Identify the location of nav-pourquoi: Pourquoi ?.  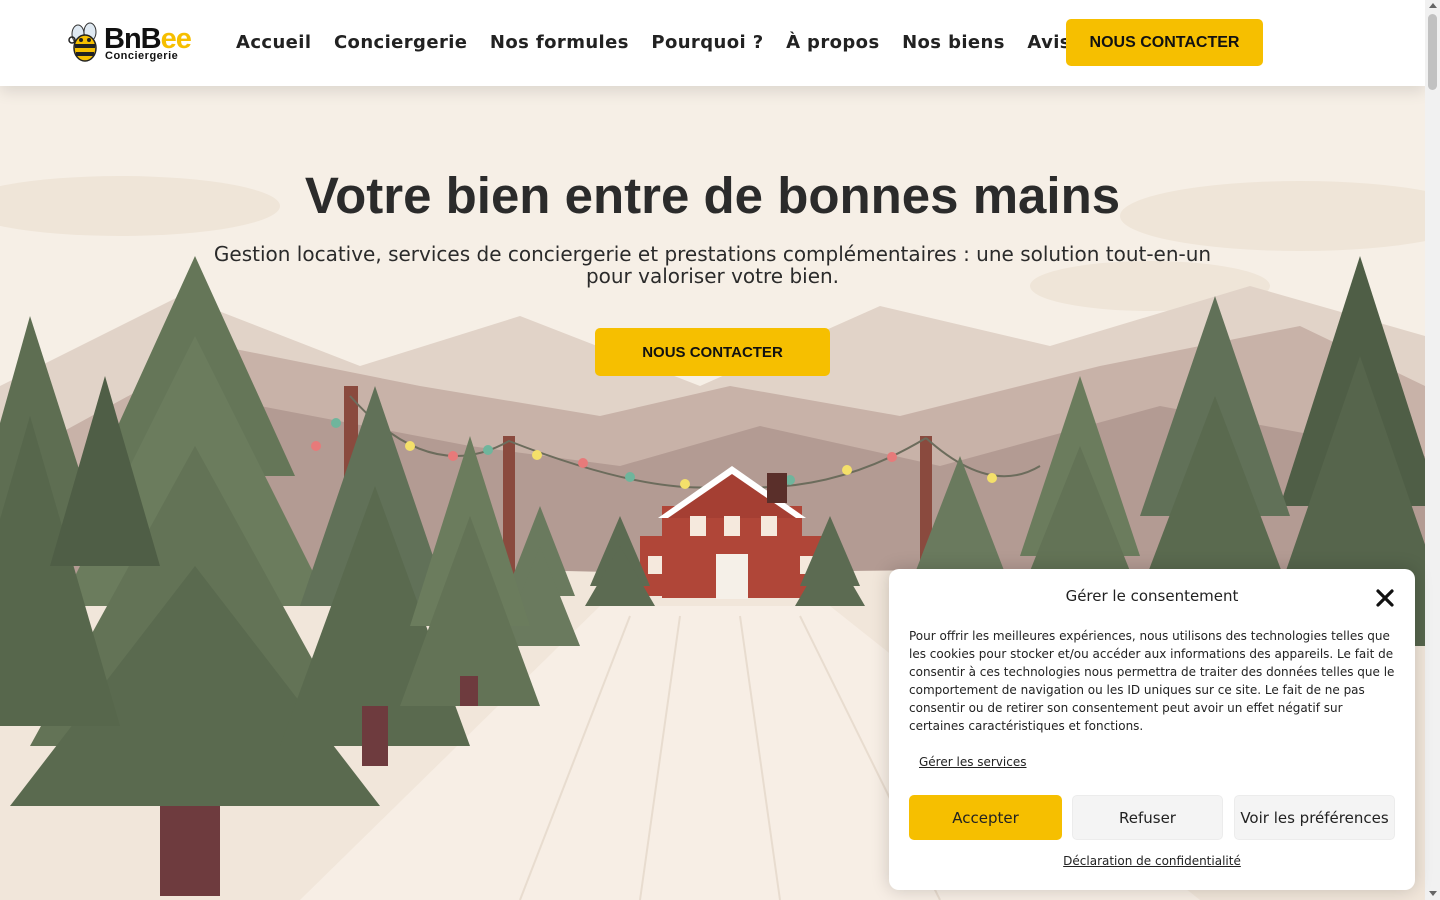
(707, 43).